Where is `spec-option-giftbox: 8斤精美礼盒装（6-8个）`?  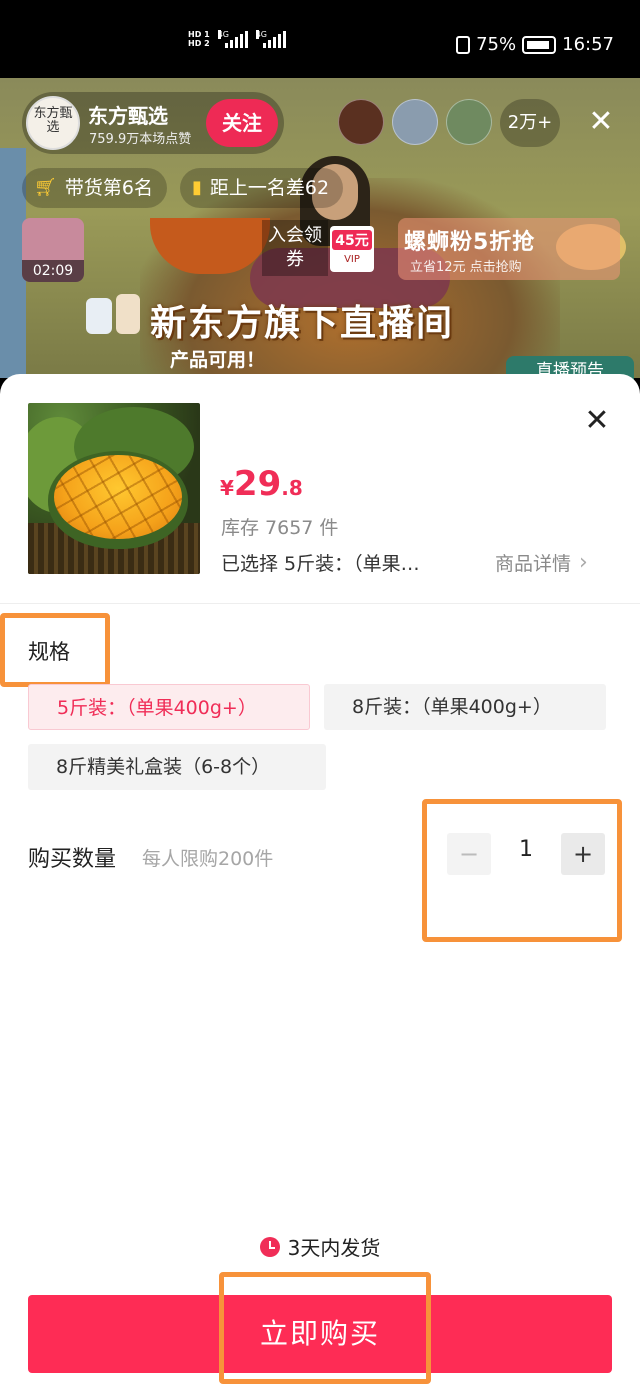
spec-option-giftbox: 8斤精美礼盒装（6-8个） is located at coordinates (177, 767).